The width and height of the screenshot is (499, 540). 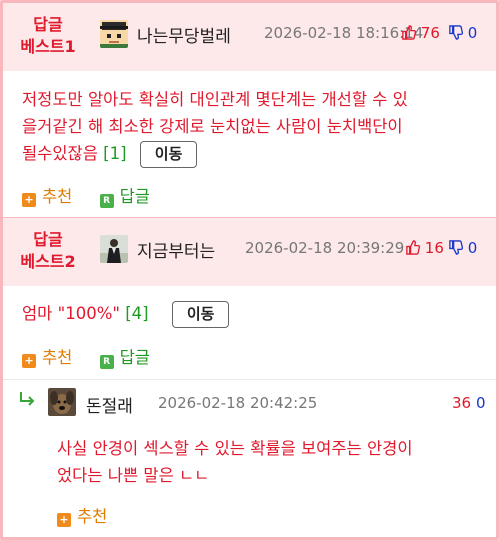 I want to click on dog-photo-icon, so click(x=62, y=402).